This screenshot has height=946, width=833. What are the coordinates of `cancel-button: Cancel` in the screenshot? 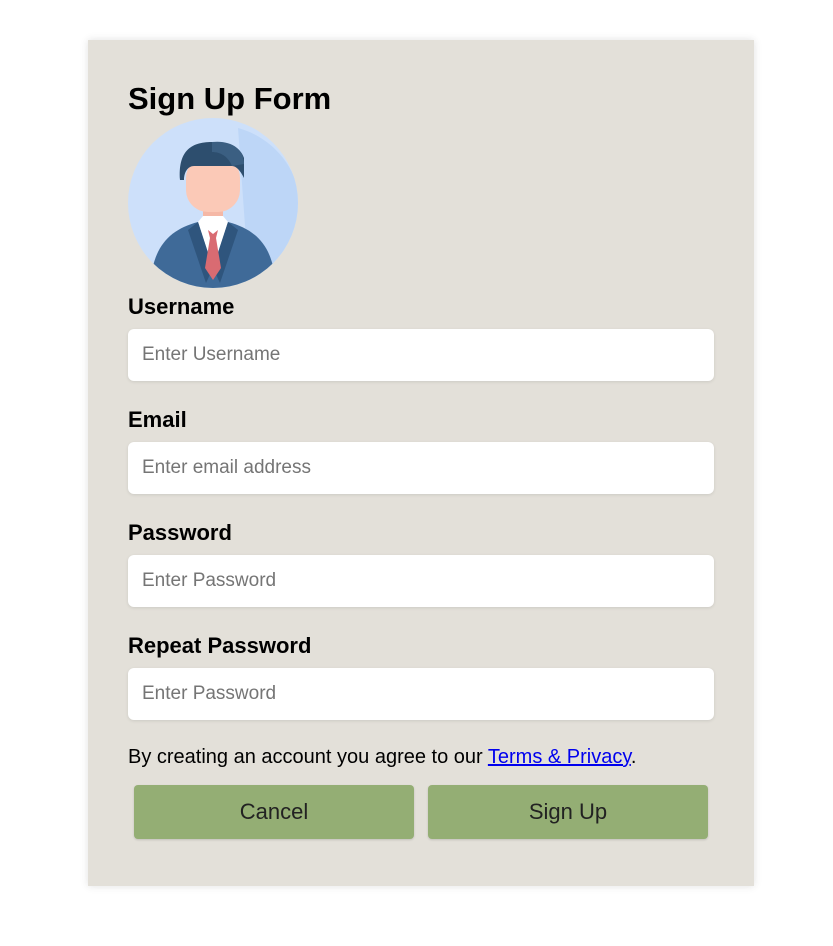 It's located at (274, 812).